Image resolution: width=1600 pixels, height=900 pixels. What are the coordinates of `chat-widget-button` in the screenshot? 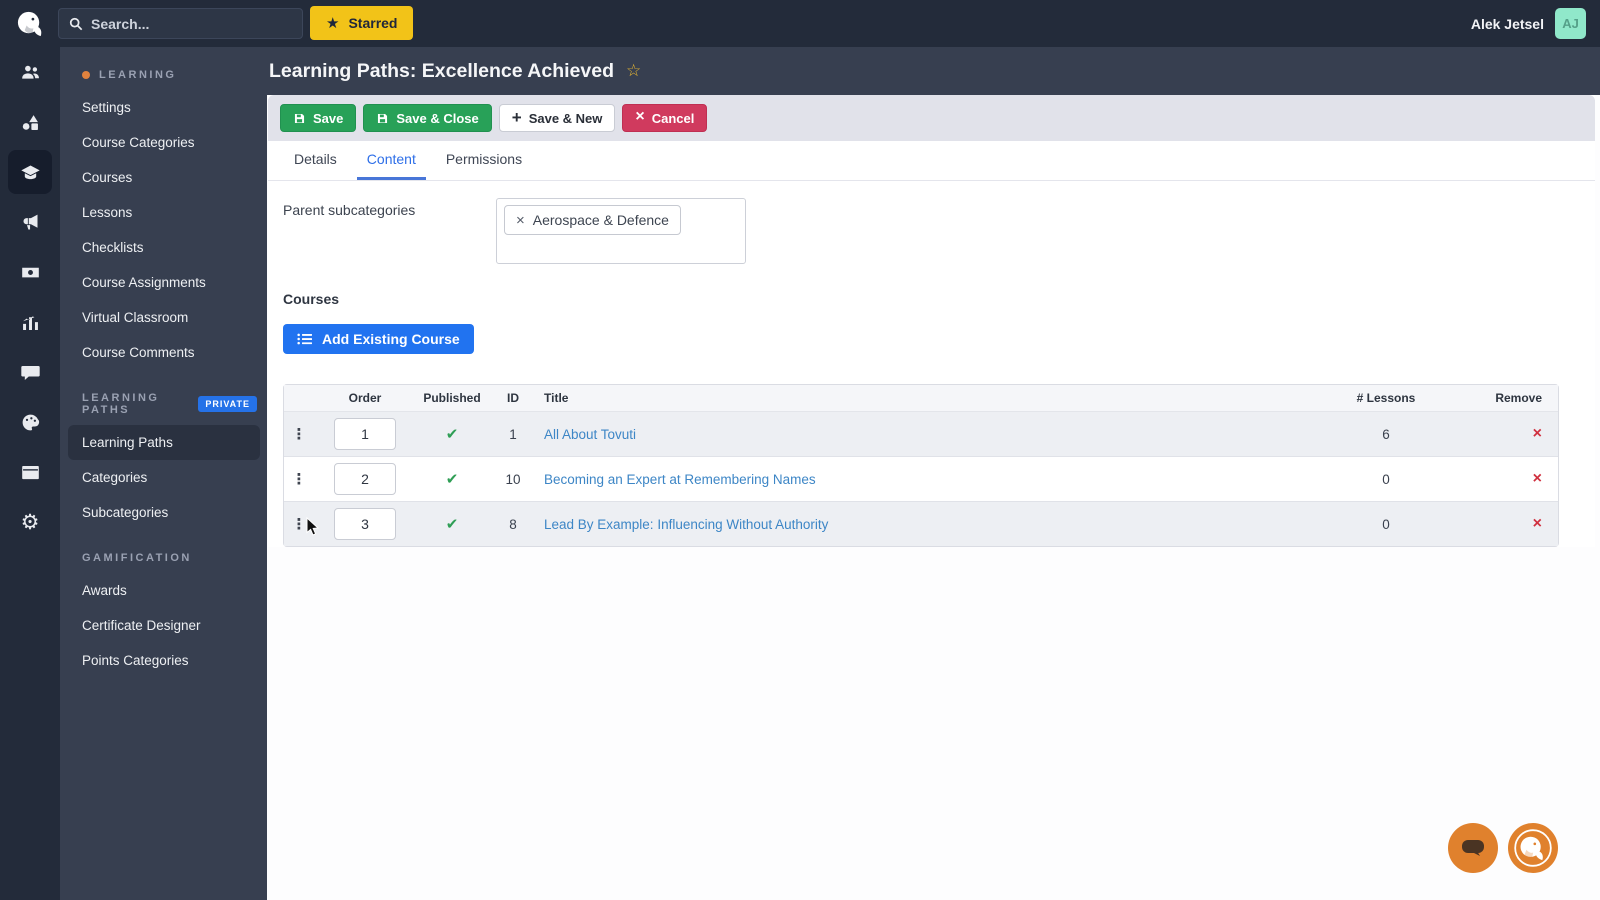 It's located at (1473, 848).